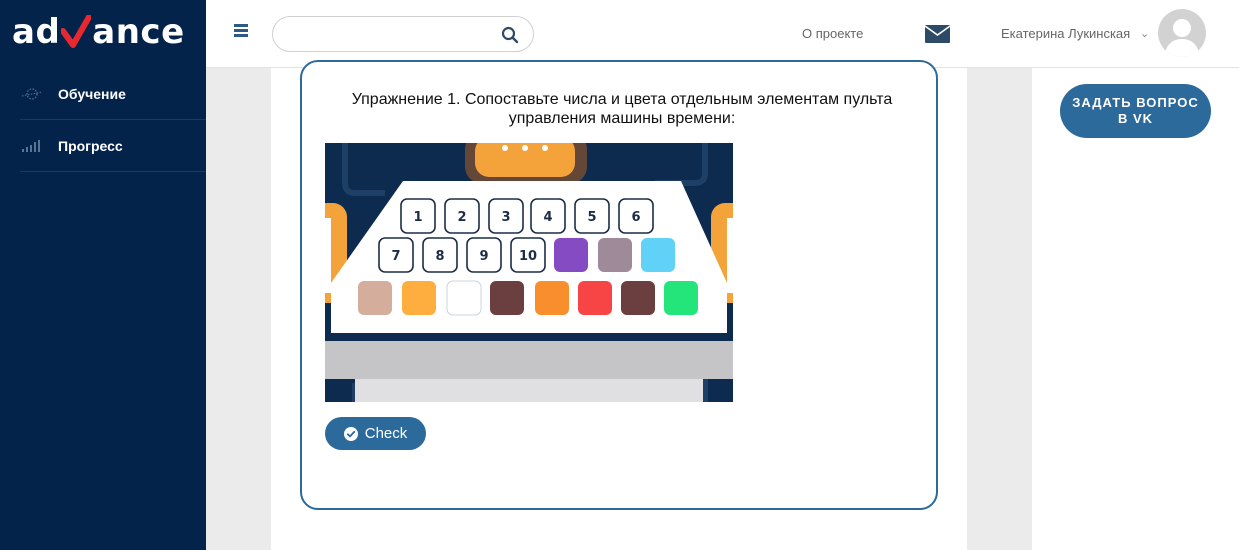 This screenshot has height=550, width=1239. I want to click on number-tile-label: 10, so click(528, 256).